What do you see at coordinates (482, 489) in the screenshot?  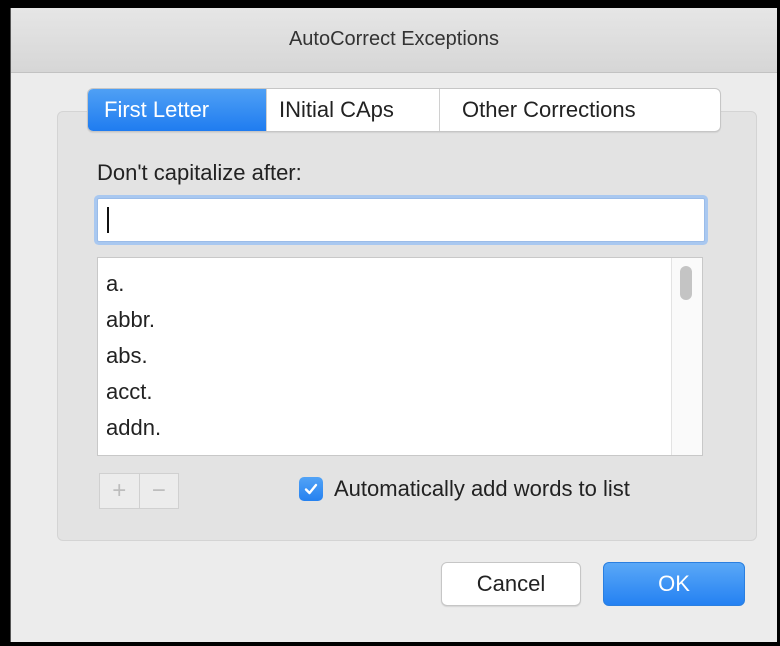 I see `auto-add-label: Automatically add words to list` at bounding box center [482, 489].